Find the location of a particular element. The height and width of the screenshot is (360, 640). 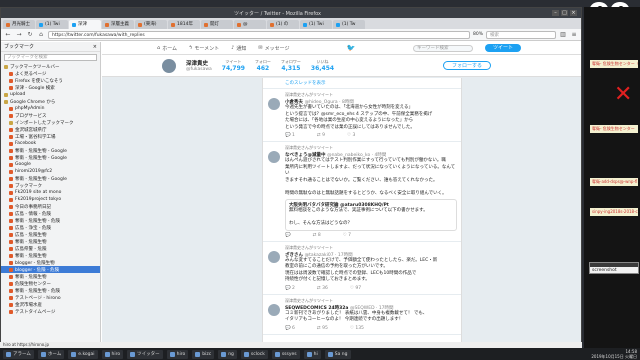

tab: 月光騎士 is located at coordinates (19, 24).